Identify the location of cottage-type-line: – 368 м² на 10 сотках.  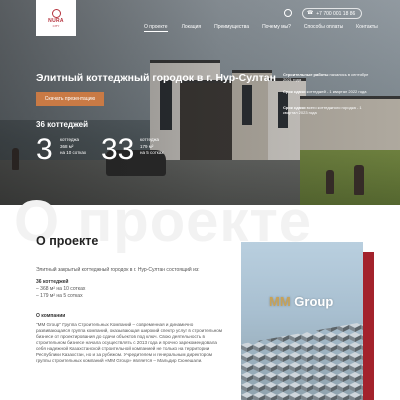
(61, 289).